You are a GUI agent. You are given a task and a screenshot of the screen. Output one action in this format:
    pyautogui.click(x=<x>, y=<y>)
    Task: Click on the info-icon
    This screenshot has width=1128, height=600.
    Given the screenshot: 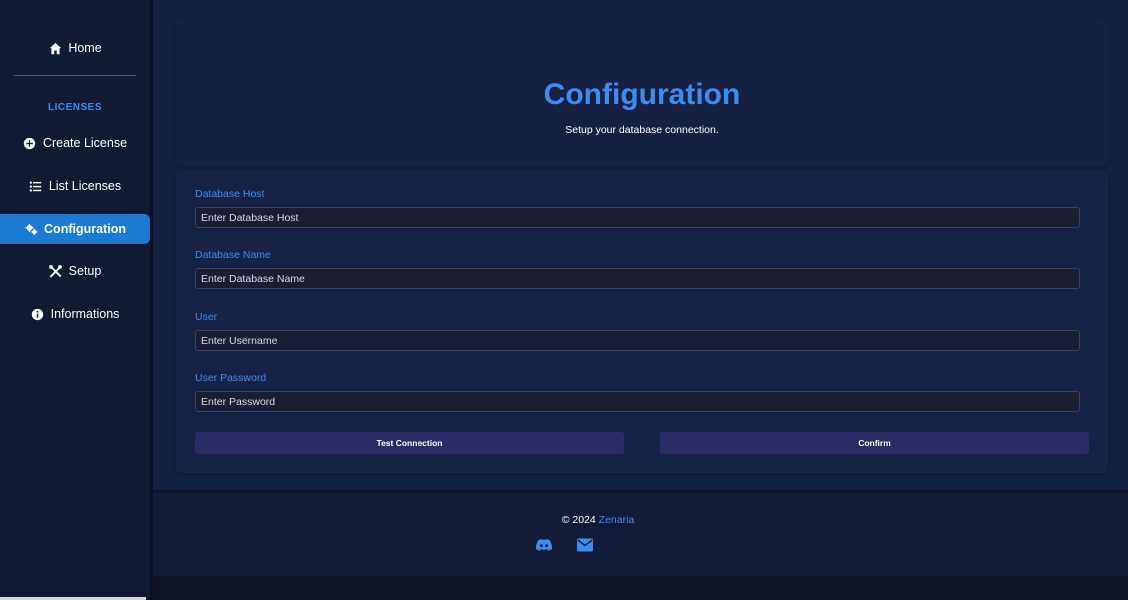 What is the action you would take?
    pyautogui.click(x=38, y=314)
    